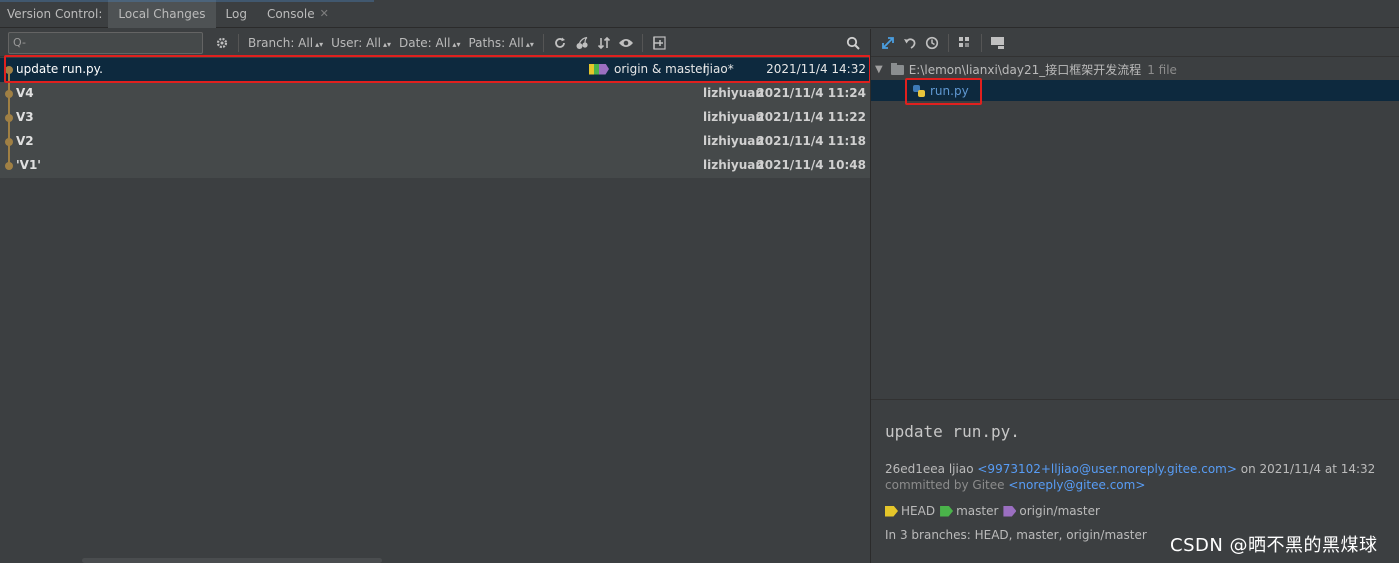 The height and width of the screenshot is (563, 1399). I want to click on commit-date: 2021/11/4 14:32, so click(816, 69).